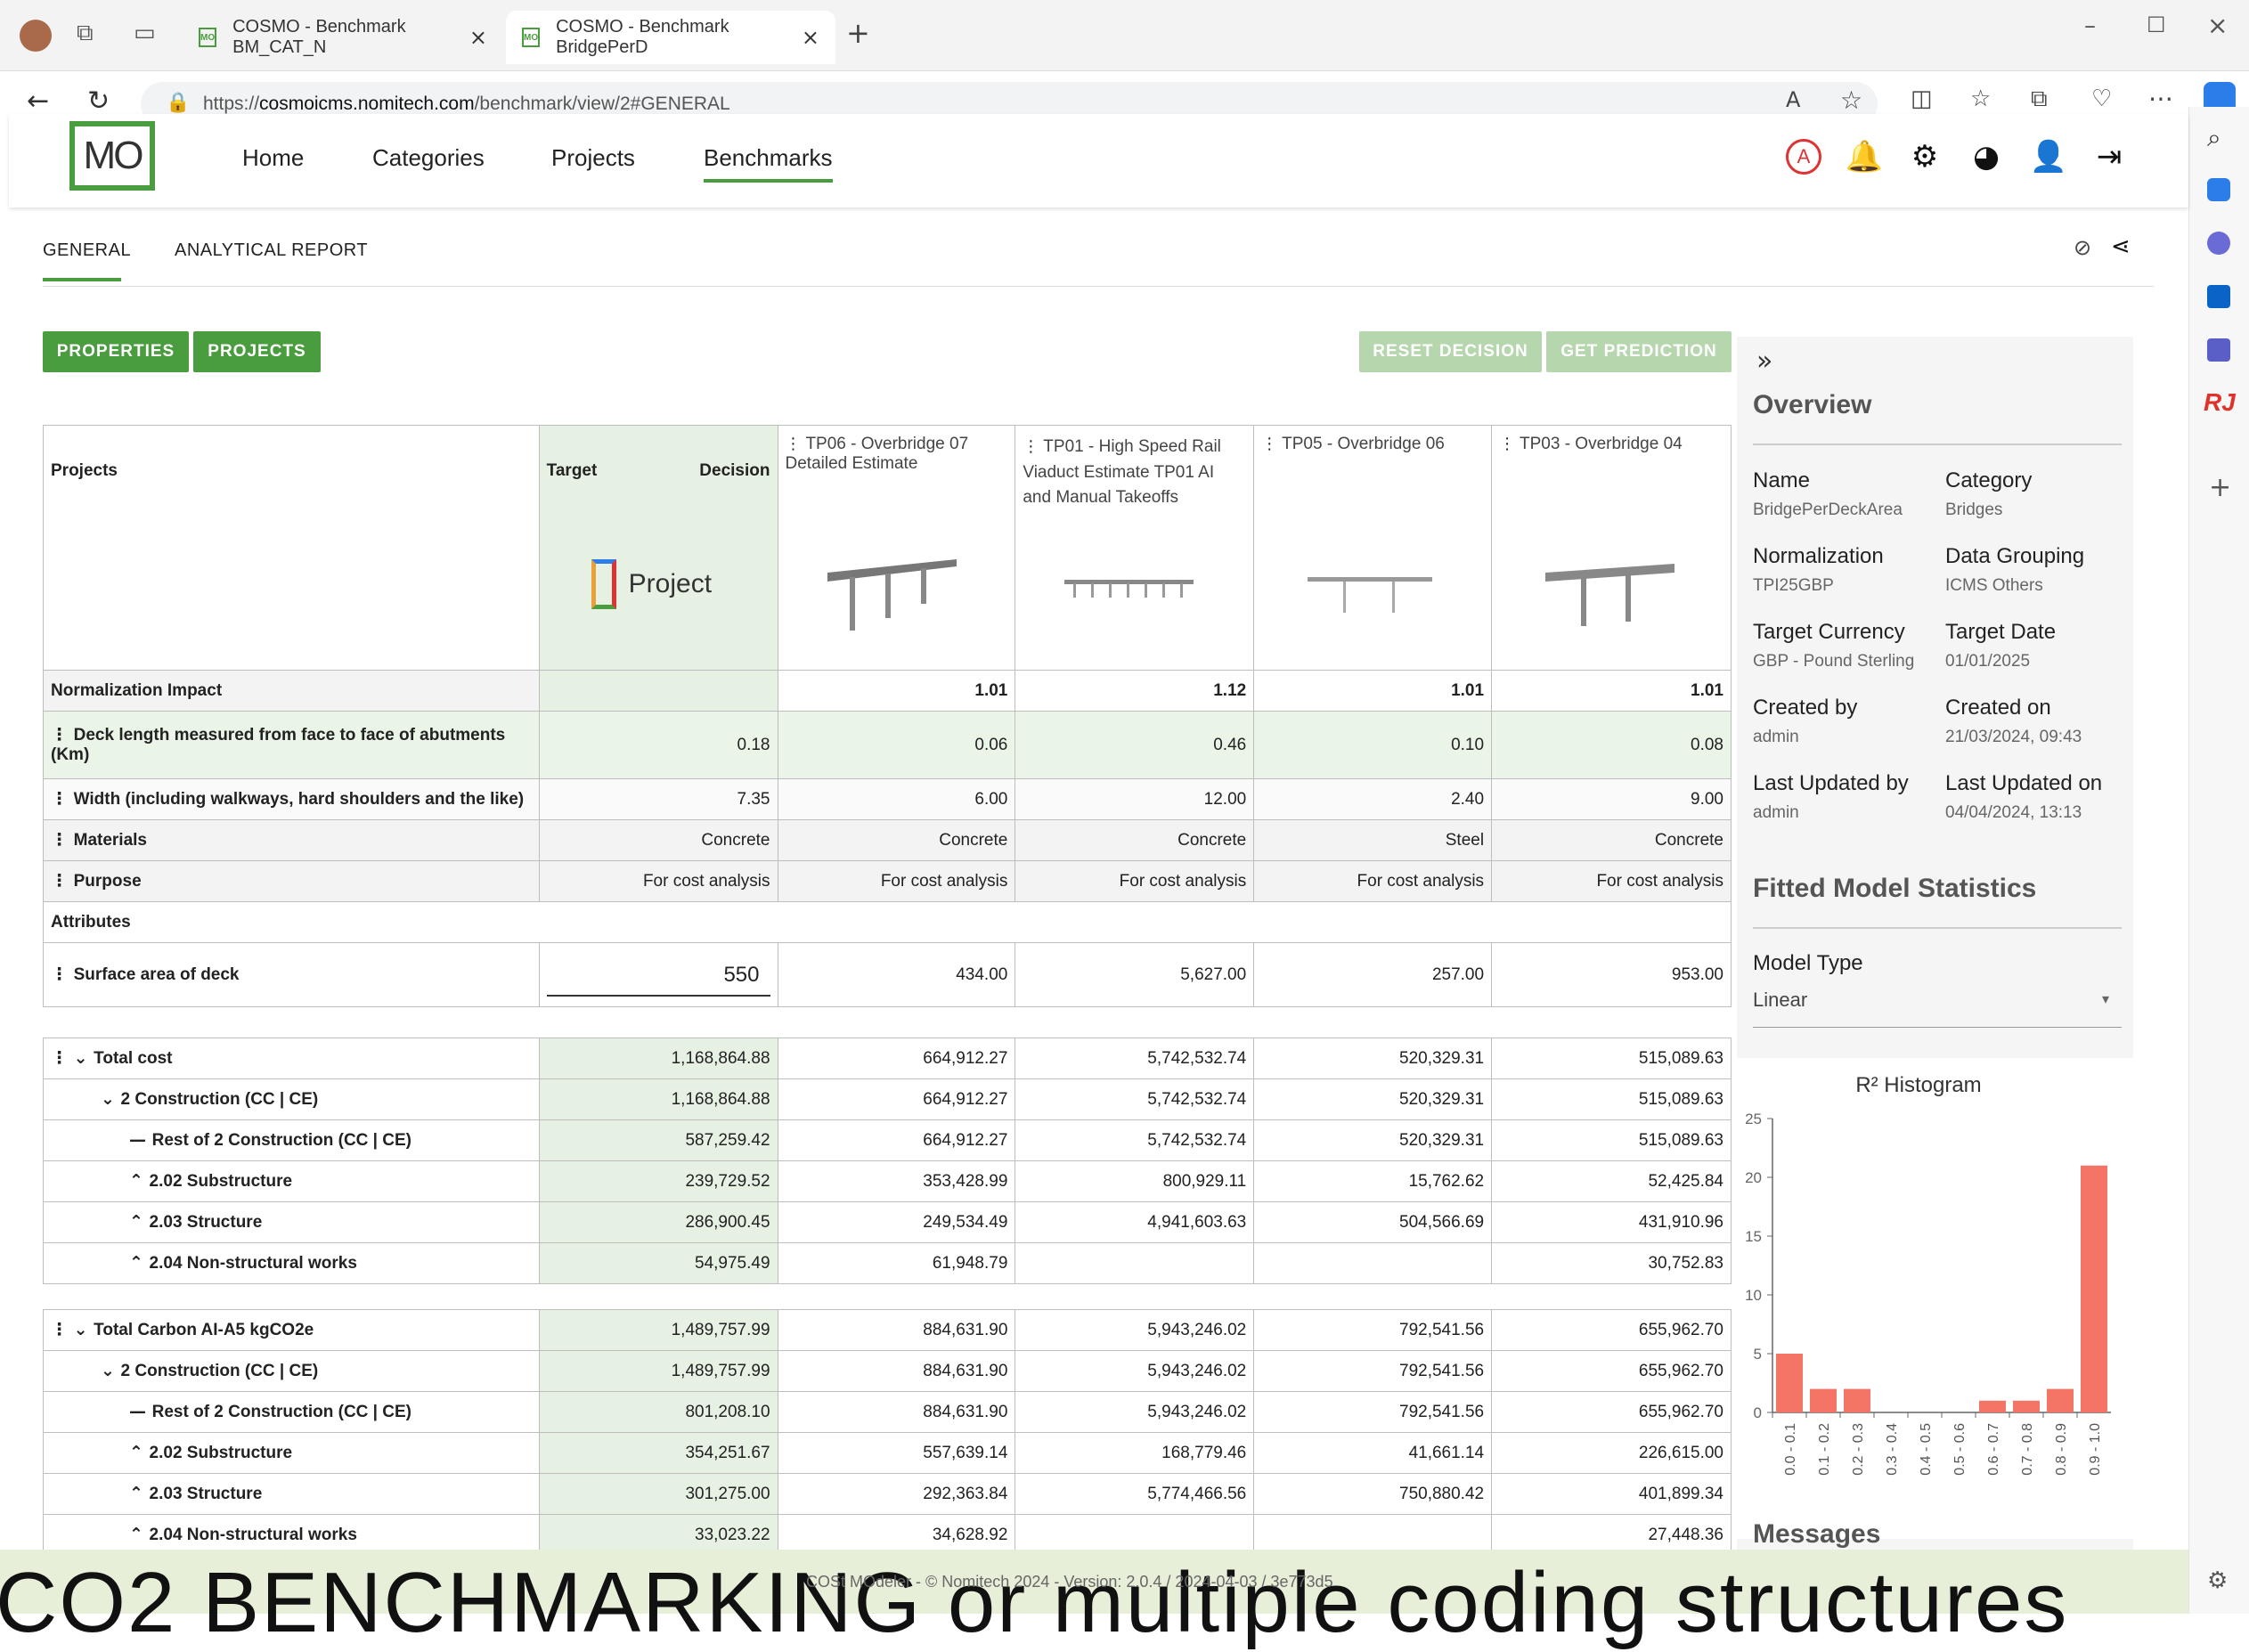 The width and height of the screenshot is (2249, 1652). I want to click on decision-header: Decision, so click(735, 470).